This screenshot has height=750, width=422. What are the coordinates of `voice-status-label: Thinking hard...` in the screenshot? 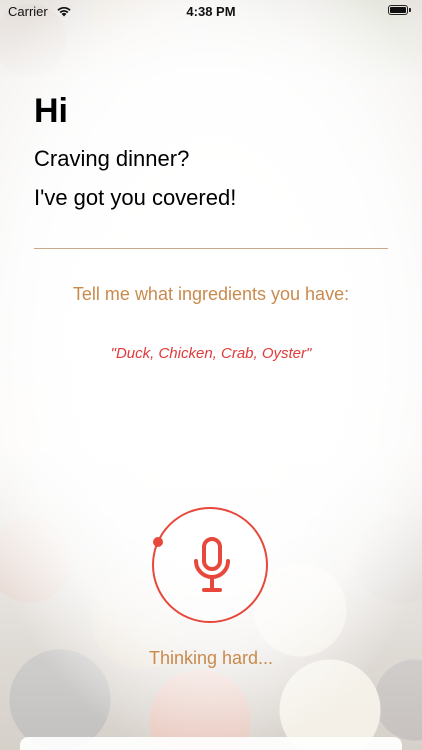 It's located at (211, 658).